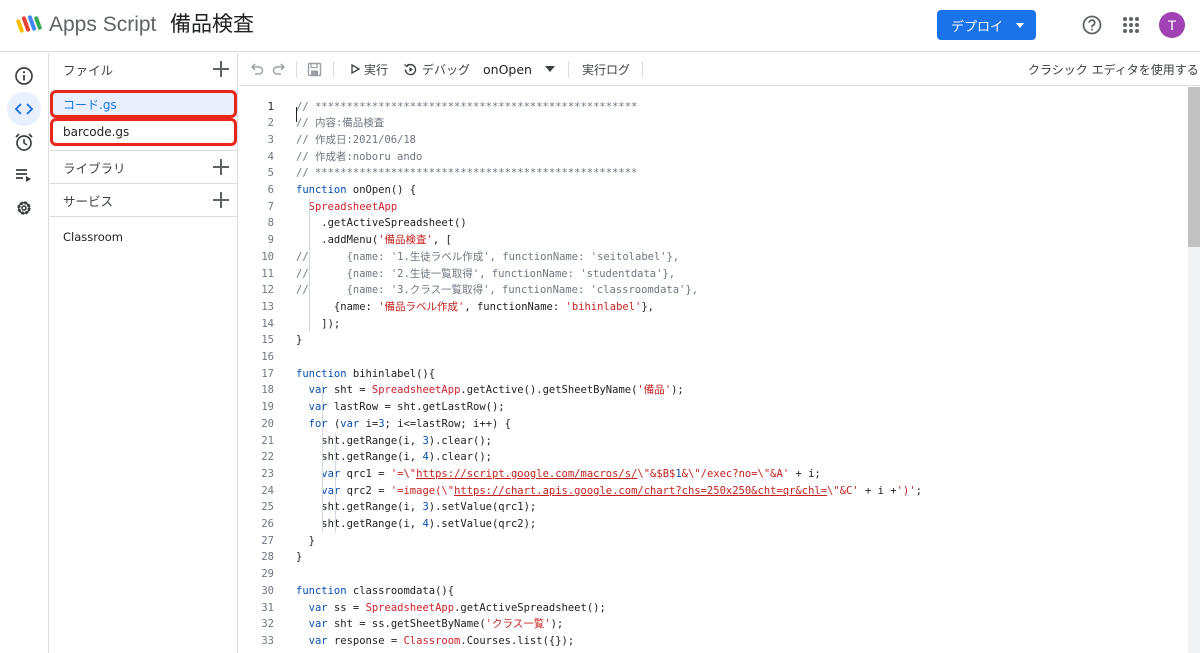 This screenshot has width=1200, height=653. Describe the element at coordinates (356, 190) in the screenshot. I see `code-line: function onOpen() {` at that location.